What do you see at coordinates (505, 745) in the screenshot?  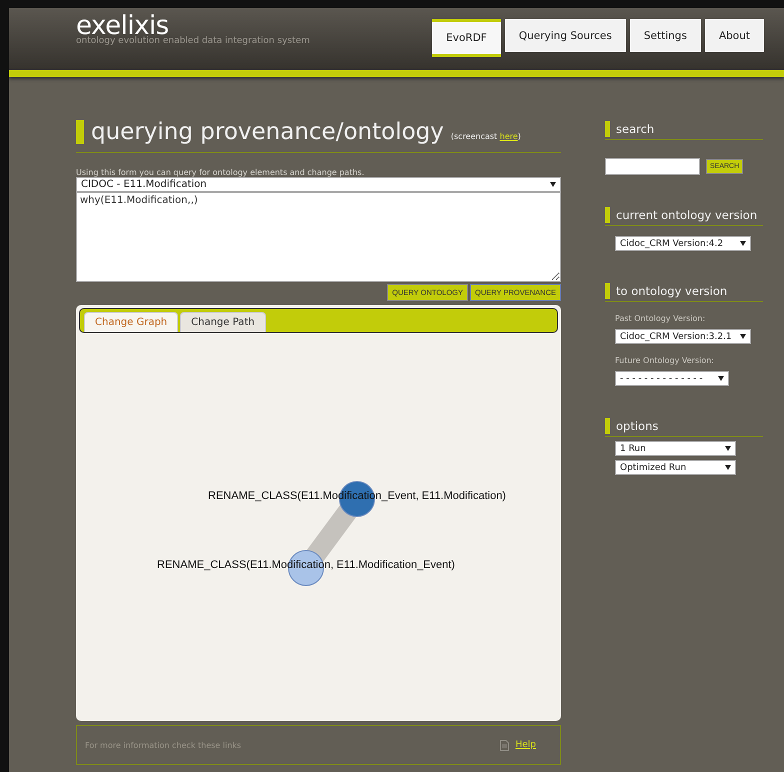 I see `document-icon` at bounding box center [505, 745].